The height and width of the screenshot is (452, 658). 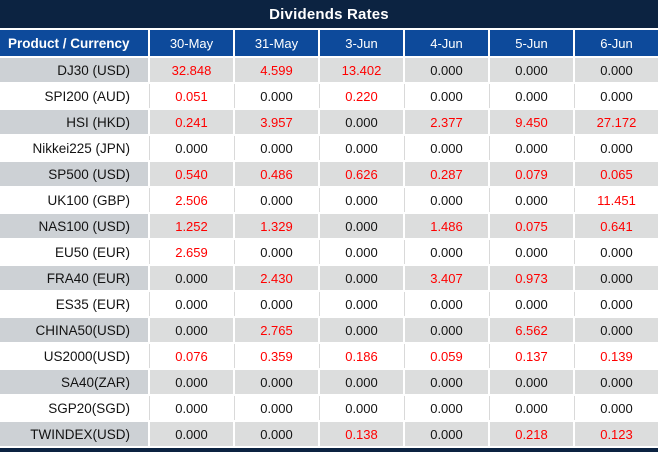 I want to click on dividend-value: 0.138, so click(x=361, y=434).